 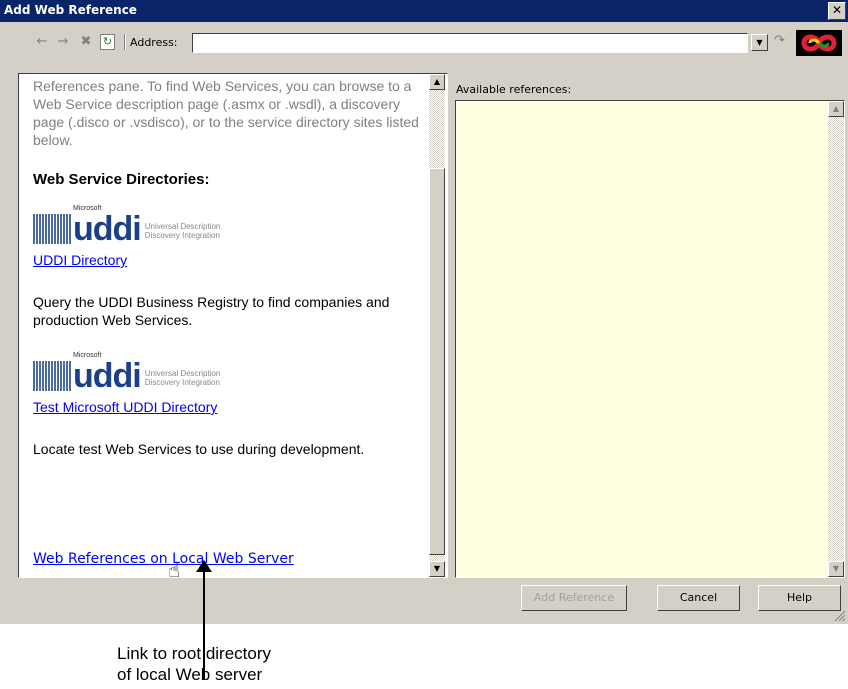 I want to click on toolbar: ← → ✖ ↻ Address: ▼ ↷, so click(x=424, y=45).